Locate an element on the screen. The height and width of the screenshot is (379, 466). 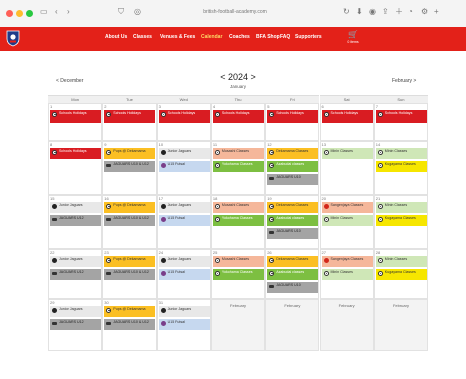
nav-item-supporters: Supporters is located at coordinates (308, 37).